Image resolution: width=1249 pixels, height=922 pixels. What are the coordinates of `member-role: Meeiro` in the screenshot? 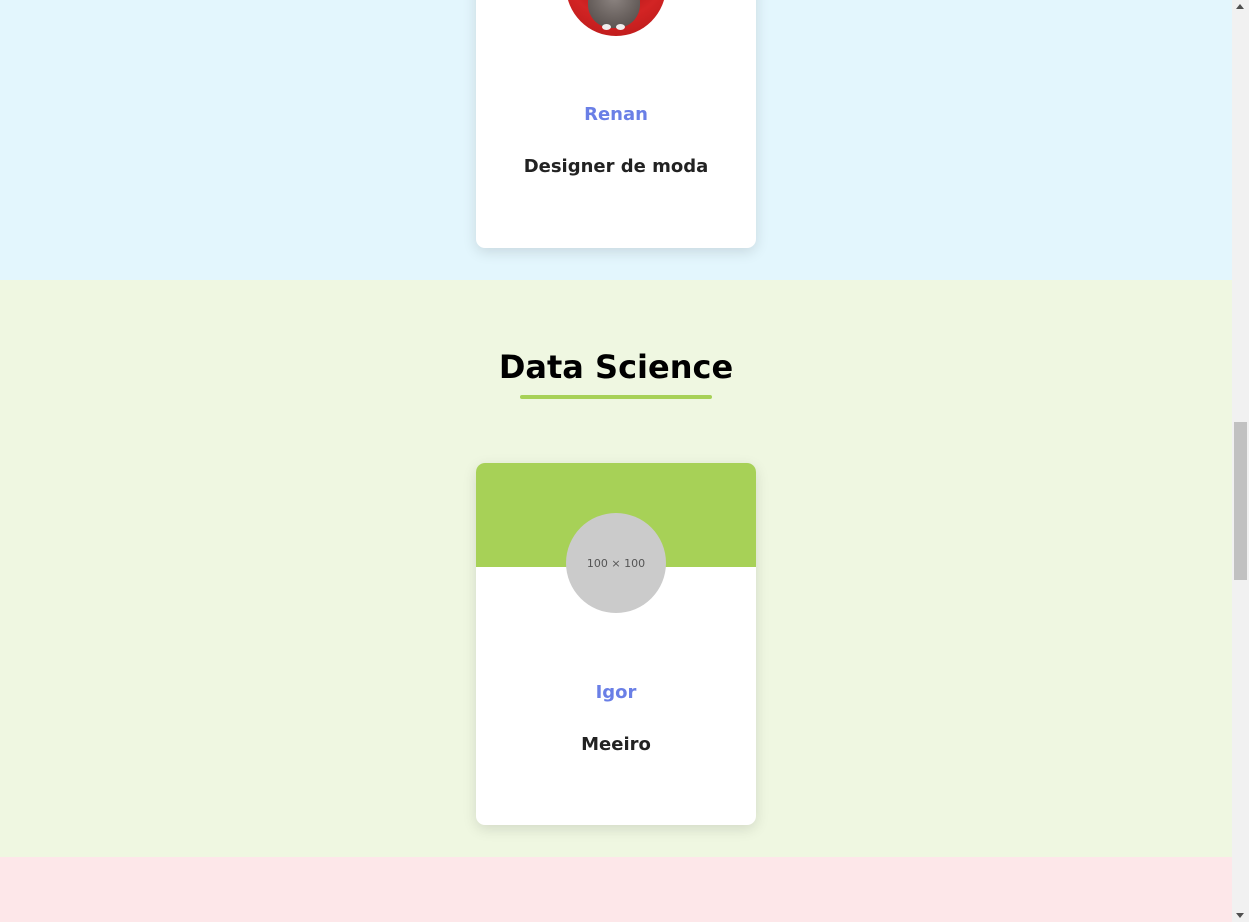 It's located at (616, 744).